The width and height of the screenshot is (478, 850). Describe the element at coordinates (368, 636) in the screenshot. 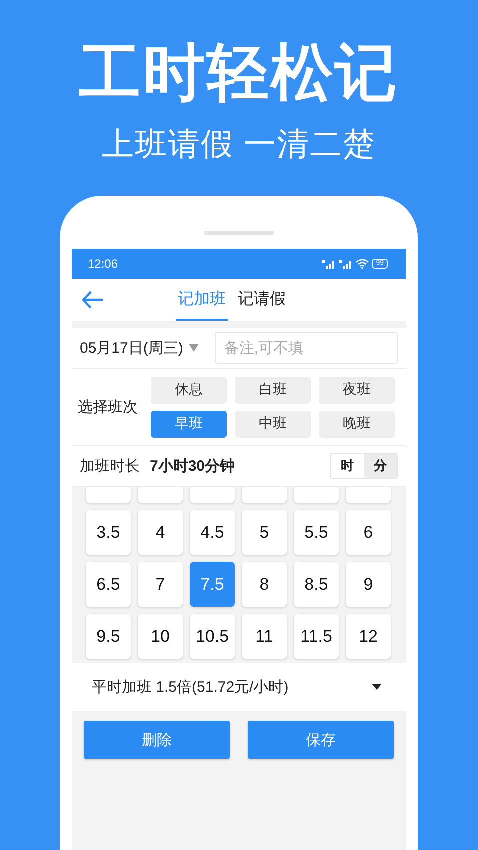

I see `number-key: 12` at that location.